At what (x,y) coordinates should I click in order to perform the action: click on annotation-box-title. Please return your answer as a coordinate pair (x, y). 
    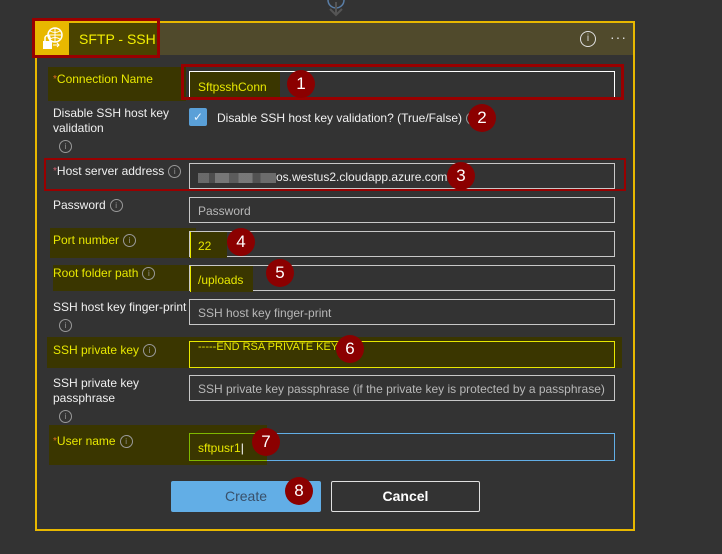
    Looking at the image, I should click on (96, 38).